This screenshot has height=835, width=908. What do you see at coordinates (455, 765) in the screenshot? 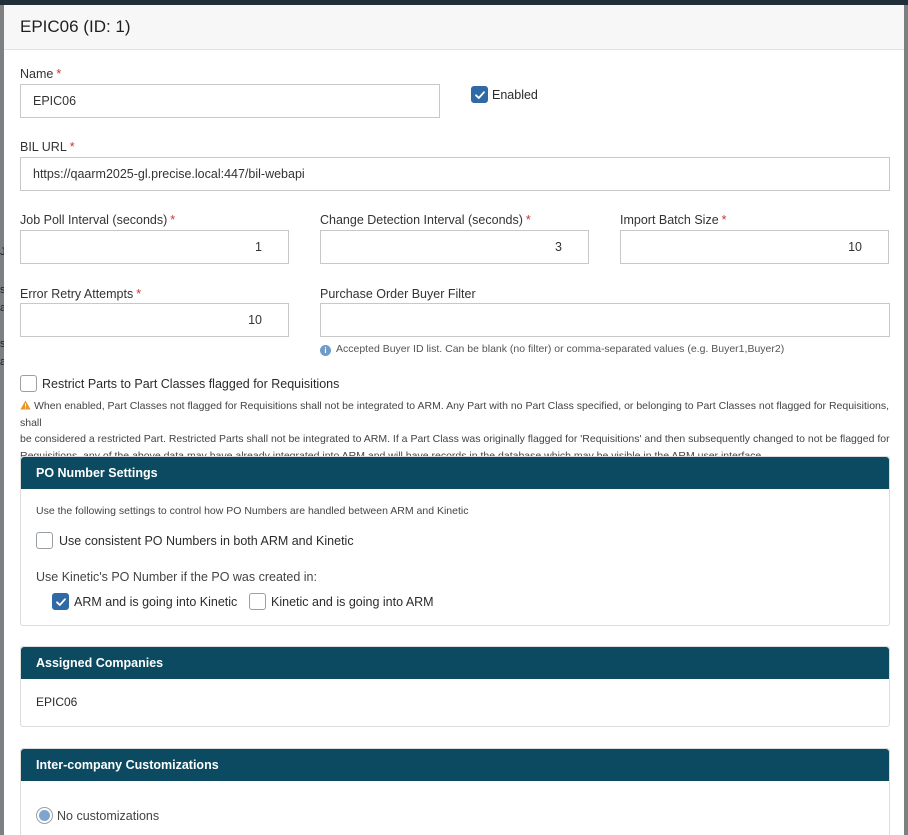
I see `intercompany-customizations-header: Inter-company Customizations` at bounding box center [455, 765].